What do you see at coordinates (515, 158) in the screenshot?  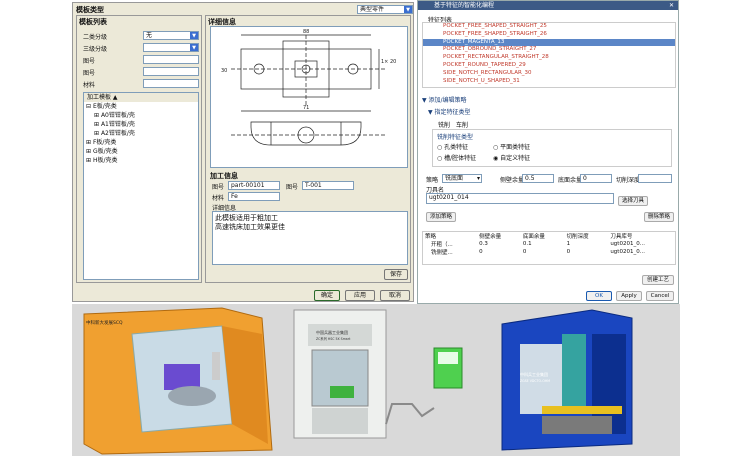 I see `radio-custom-label: 自定义特征` at bounding box center [515, 158].